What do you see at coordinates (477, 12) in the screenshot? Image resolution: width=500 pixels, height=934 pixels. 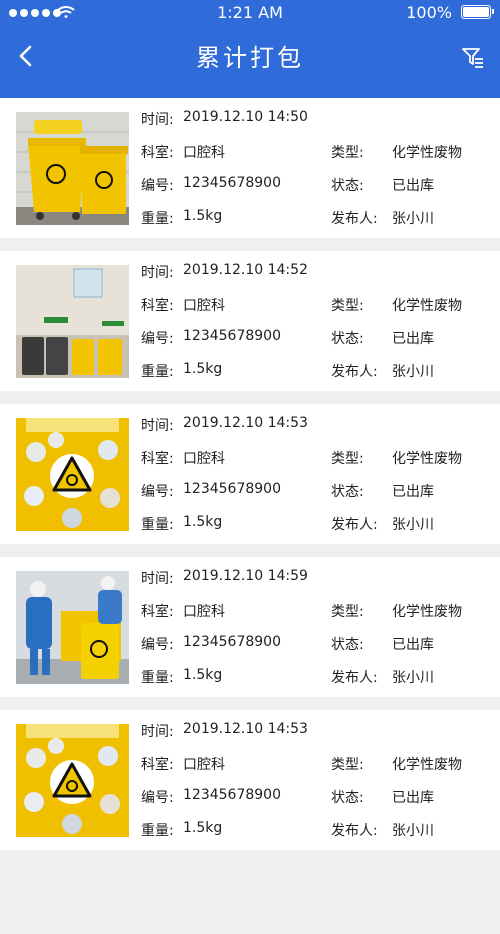 I see `battery-icon` at bounding box center [477, 12].